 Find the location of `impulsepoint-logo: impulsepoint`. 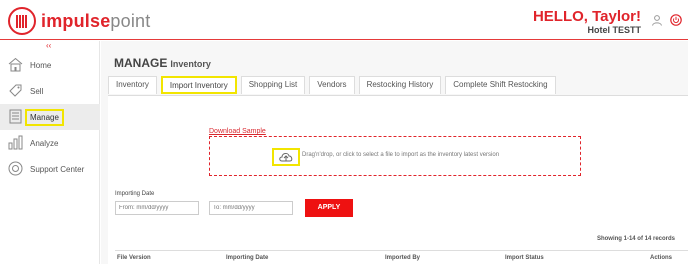

impulsepoint-logo: impulsepoint is located at coordinates (79, 21).